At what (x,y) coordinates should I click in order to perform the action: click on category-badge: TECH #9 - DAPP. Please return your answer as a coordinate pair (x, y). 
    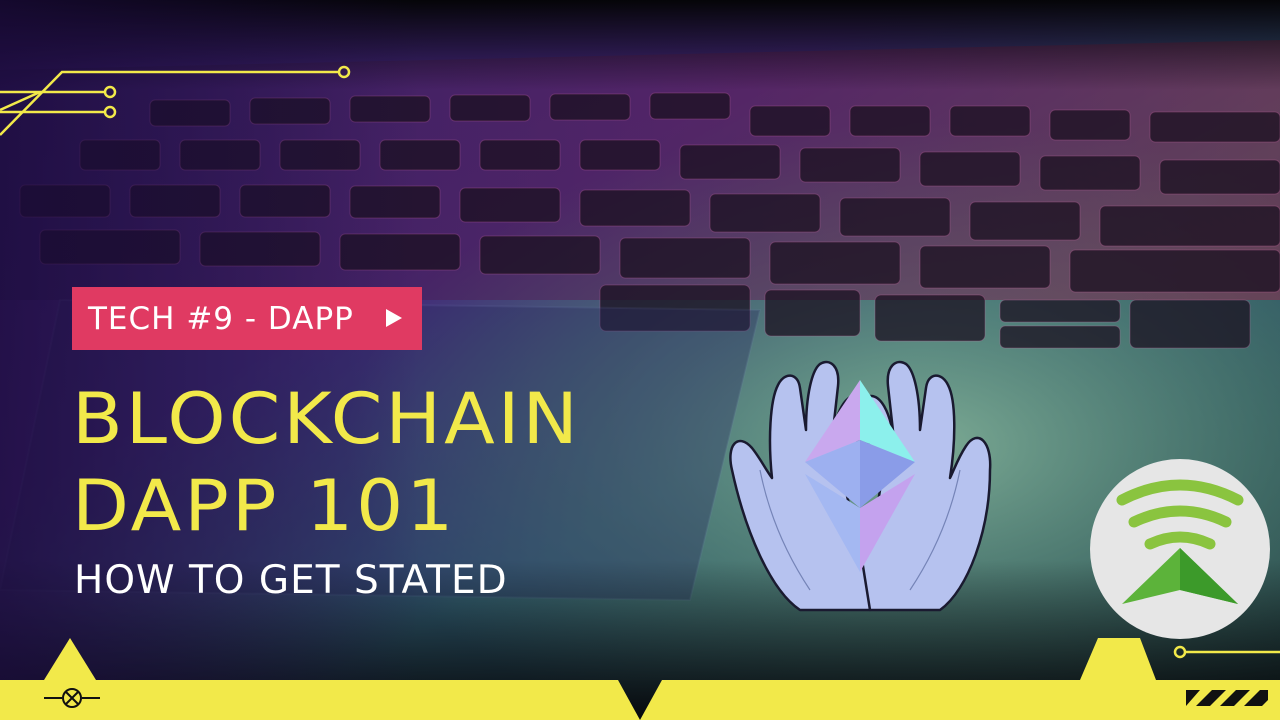
    Looking at the image, I should click on (247, 318).